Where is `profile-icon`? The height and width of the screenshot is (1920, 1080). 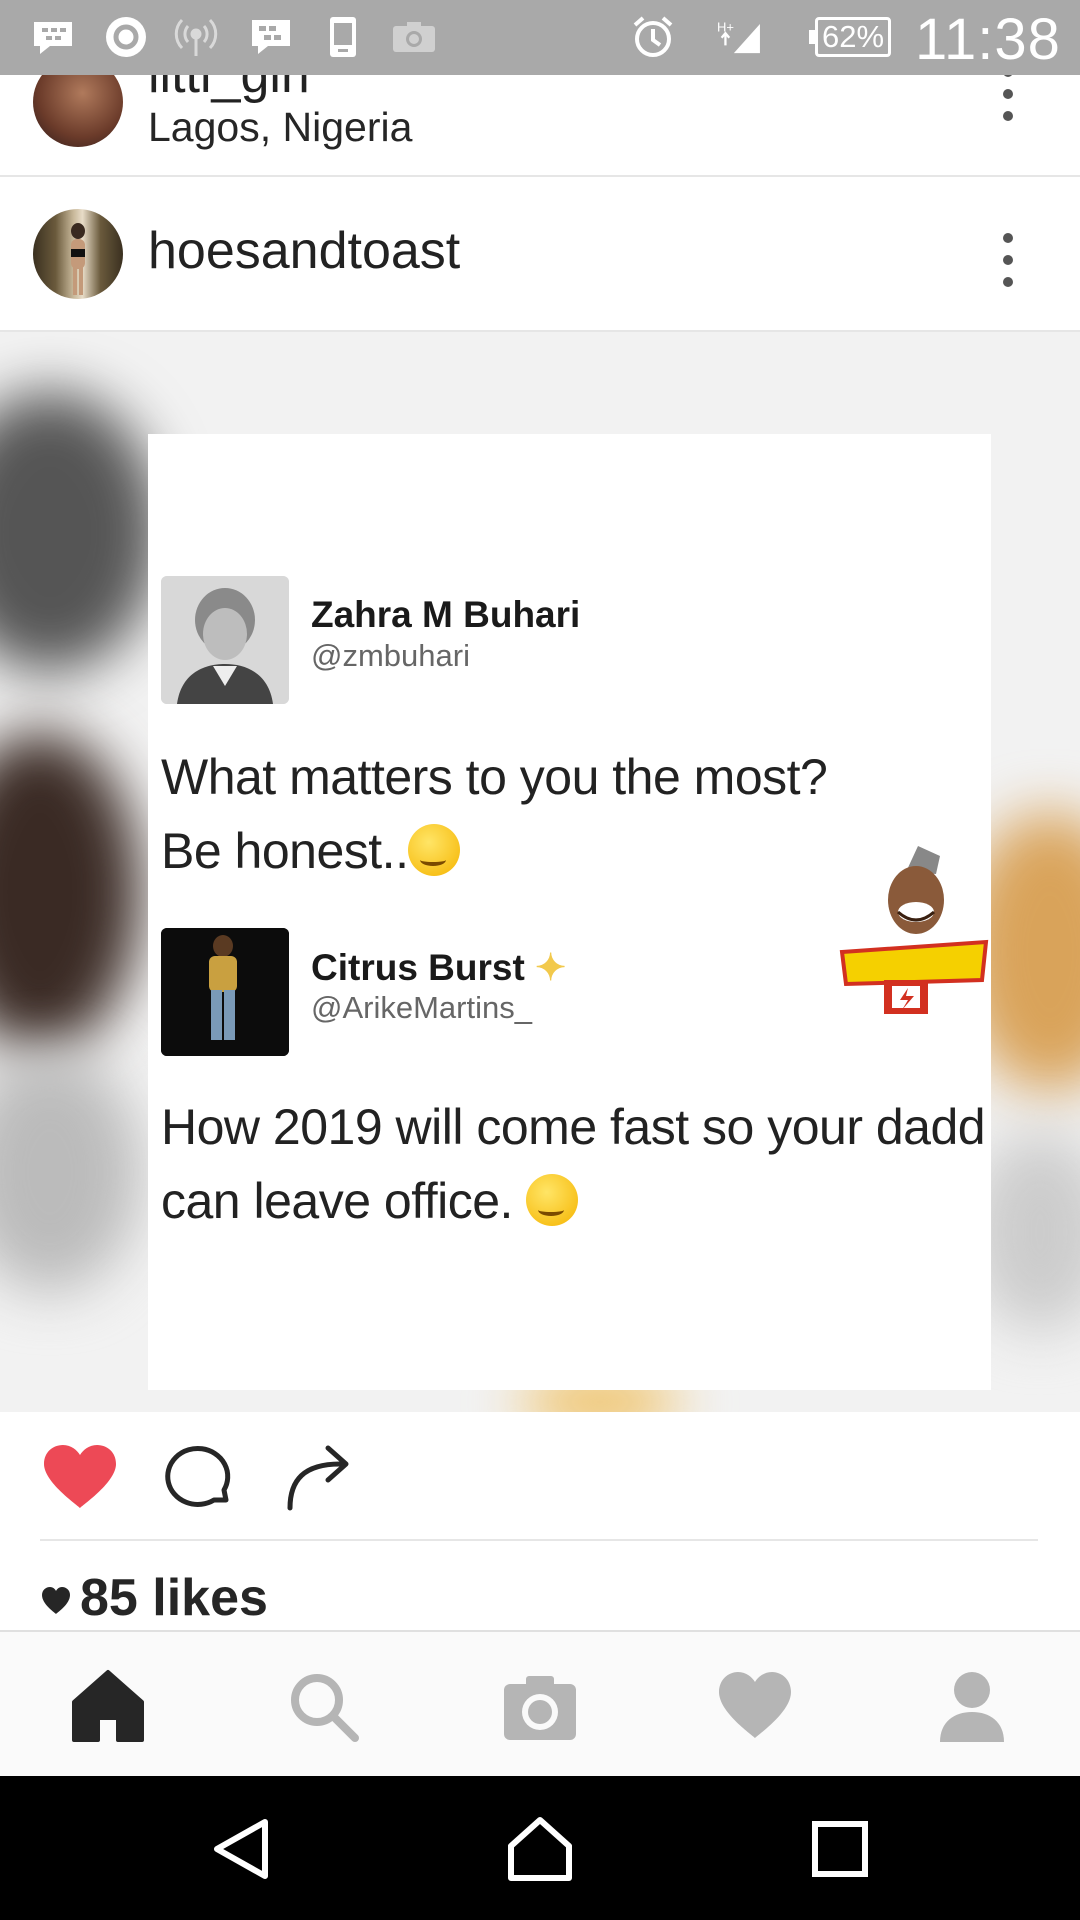 profile-icon is located at coordinates (972, 1706).